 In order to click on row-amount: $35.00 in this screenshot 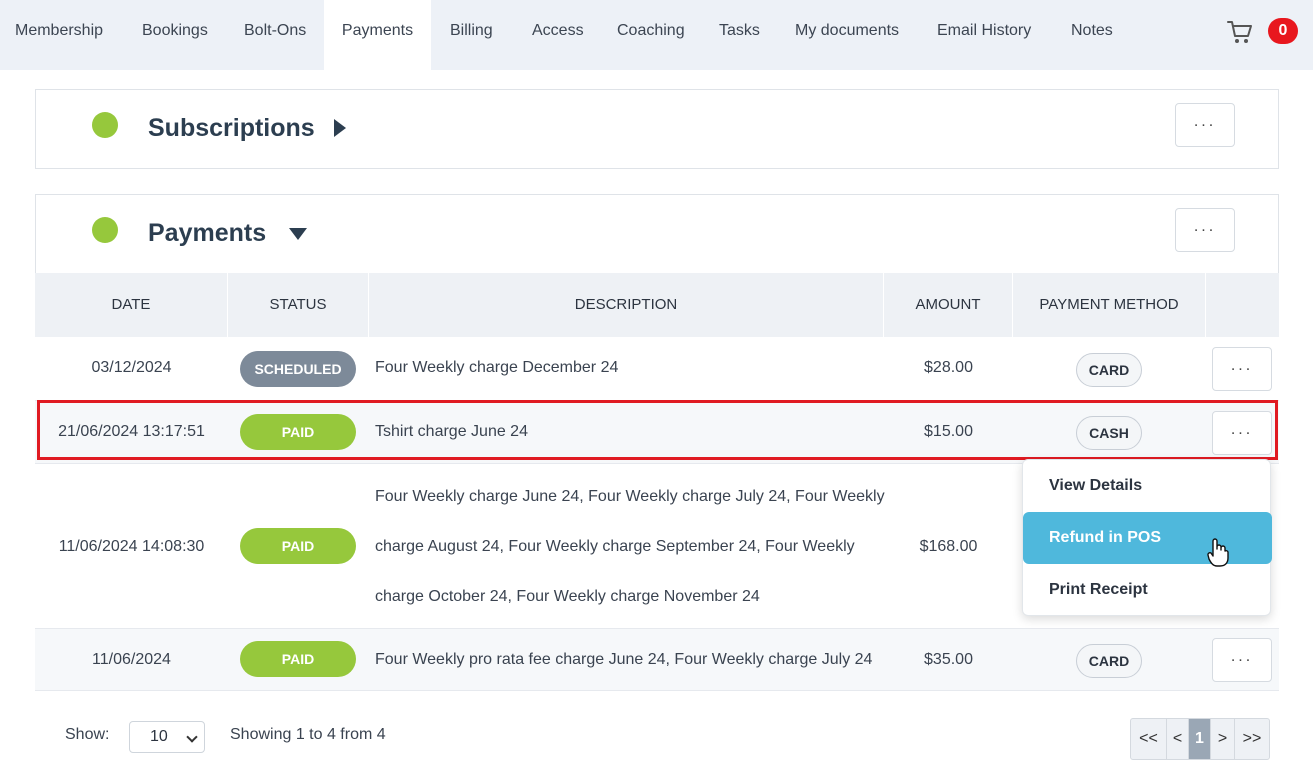, I will do `click(948, 659)`.